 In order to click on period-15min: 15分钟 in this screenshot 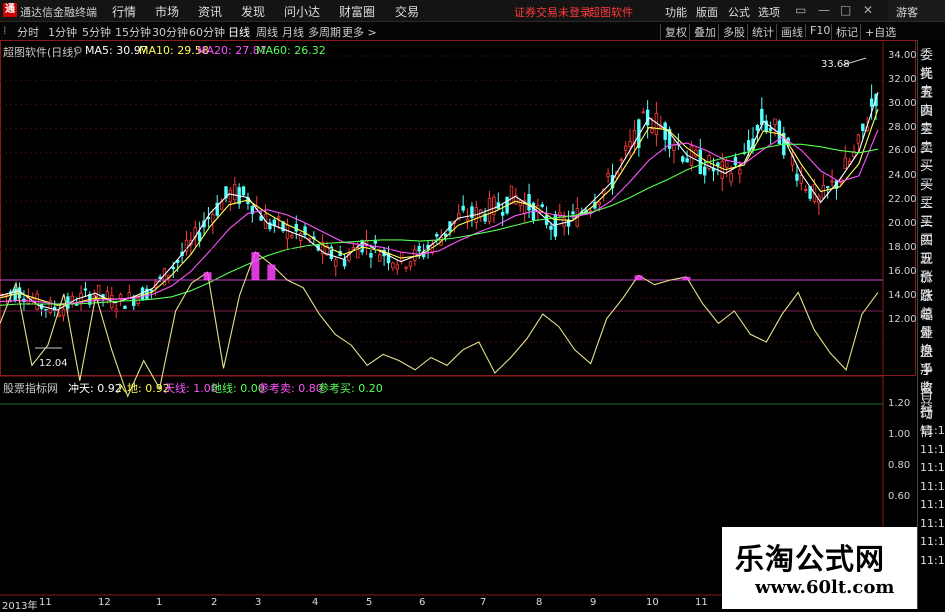, I will do `click(133, 32)`.